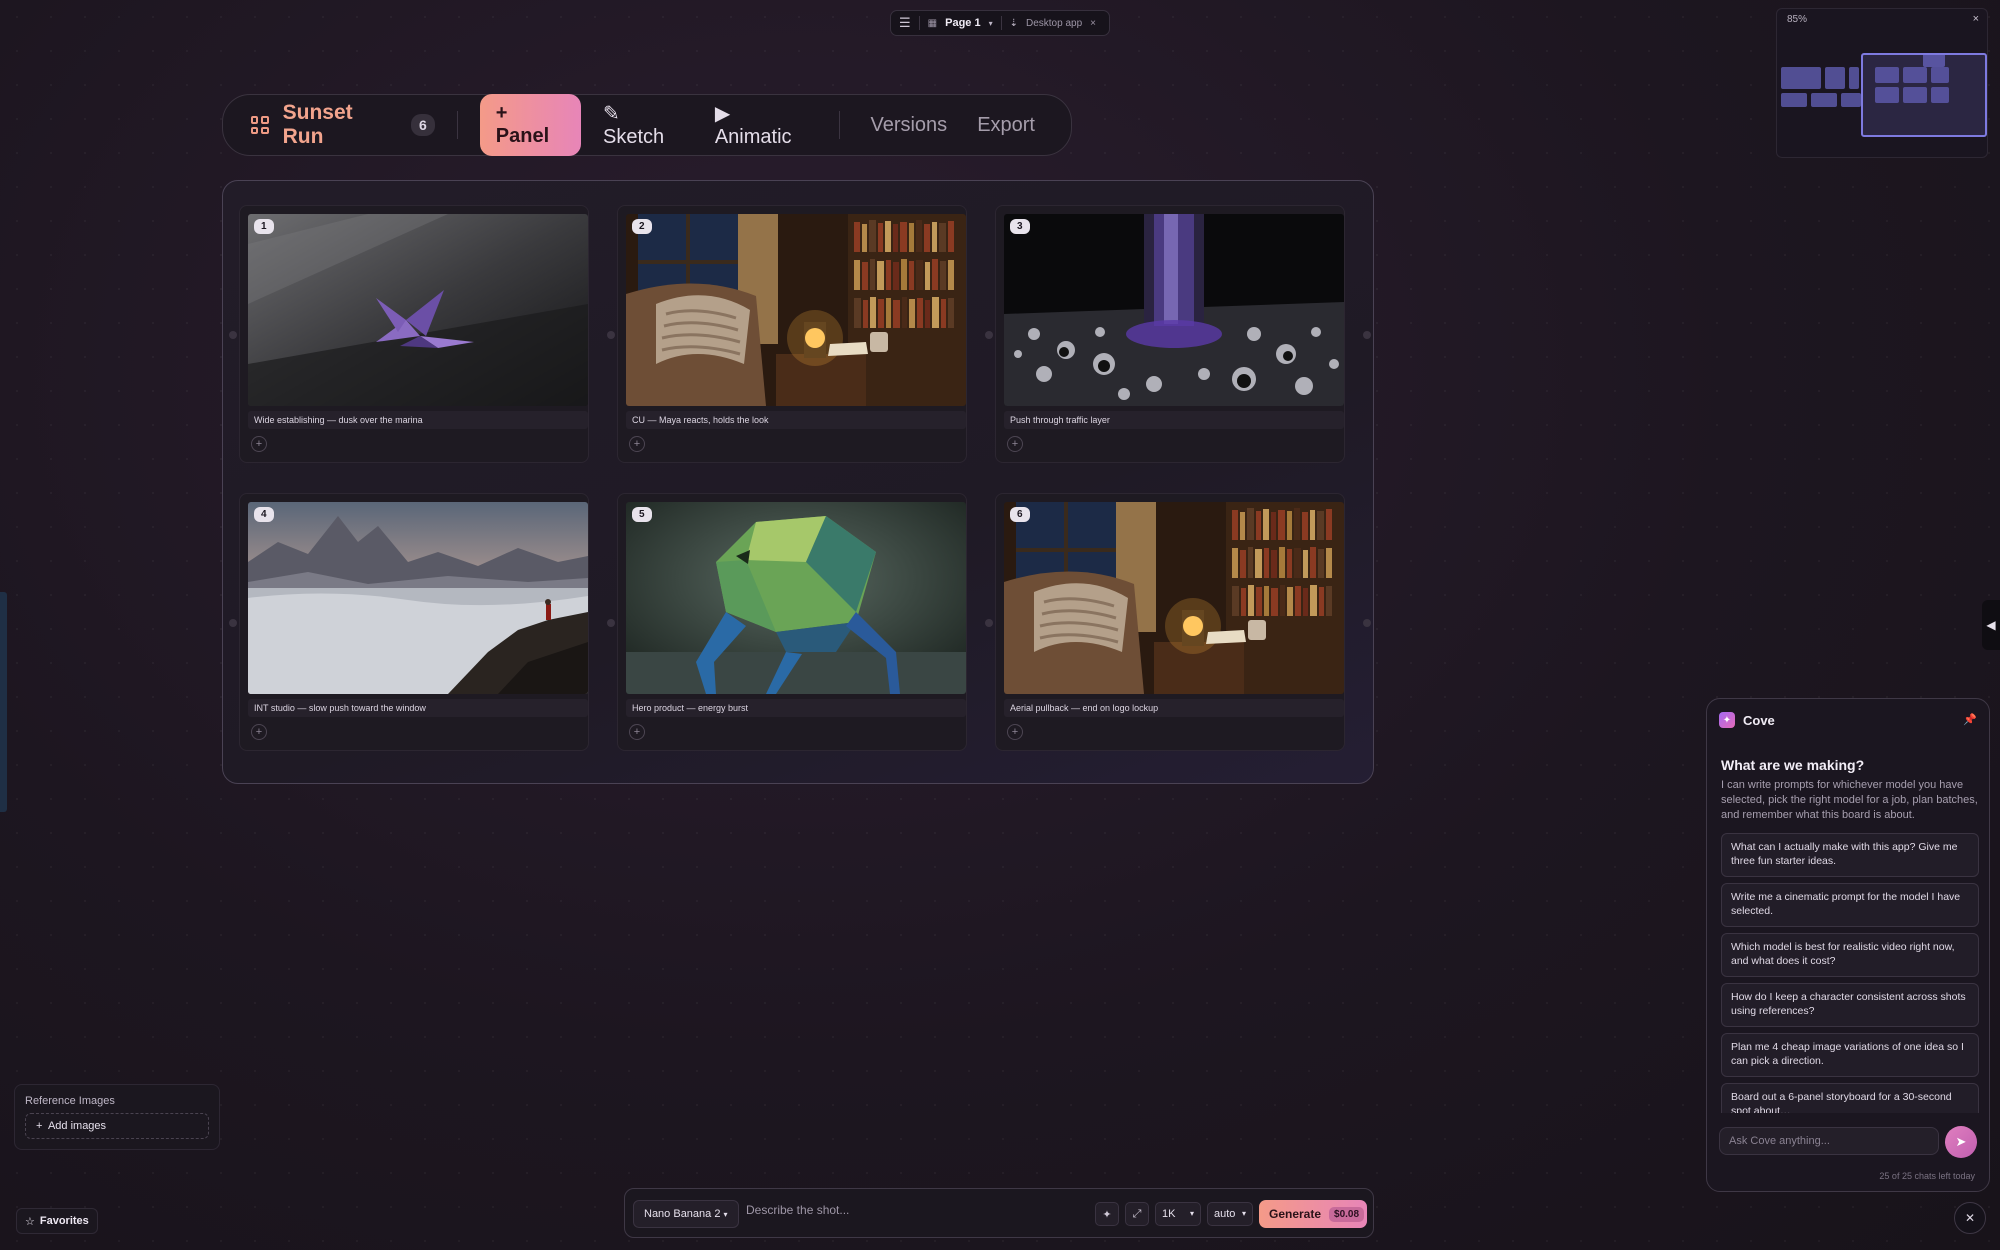 This screenshot has height=1250, width=2000. I want to click on enhance-prompt-button: ✦, so click(1107, 1214).